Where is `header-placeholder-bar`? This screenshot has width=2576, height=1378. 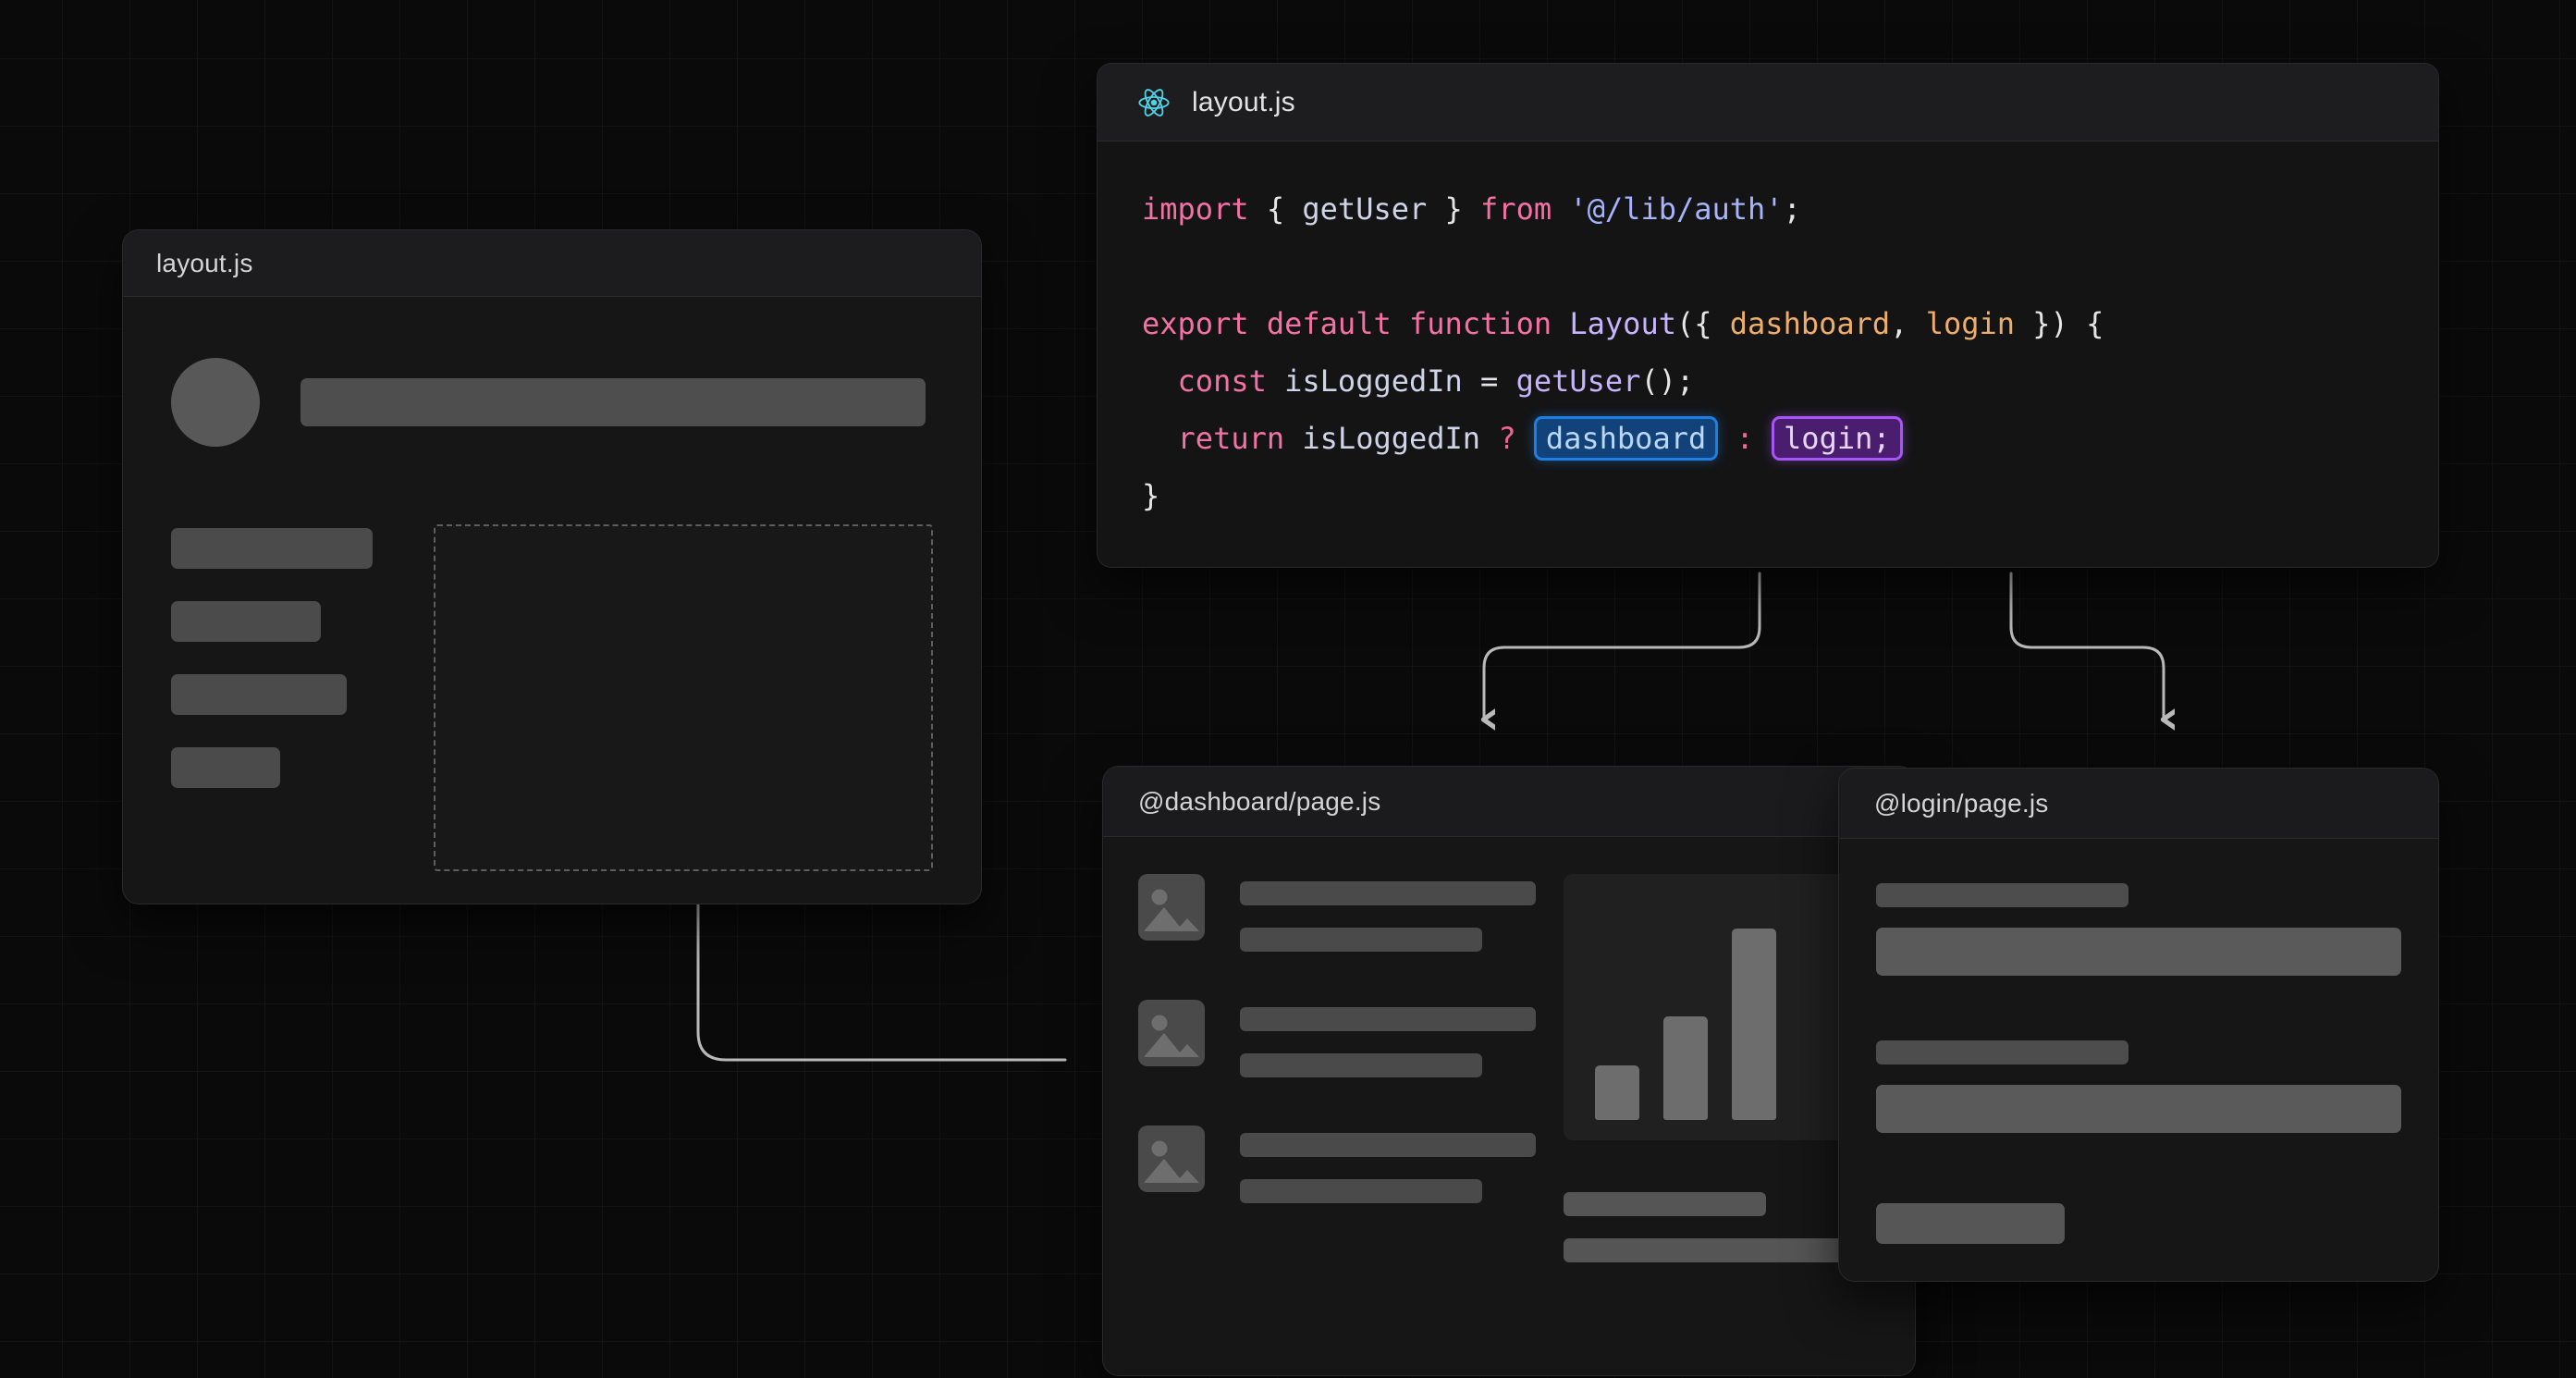
header-placeholder-bar is located at coordinates (613, 402).